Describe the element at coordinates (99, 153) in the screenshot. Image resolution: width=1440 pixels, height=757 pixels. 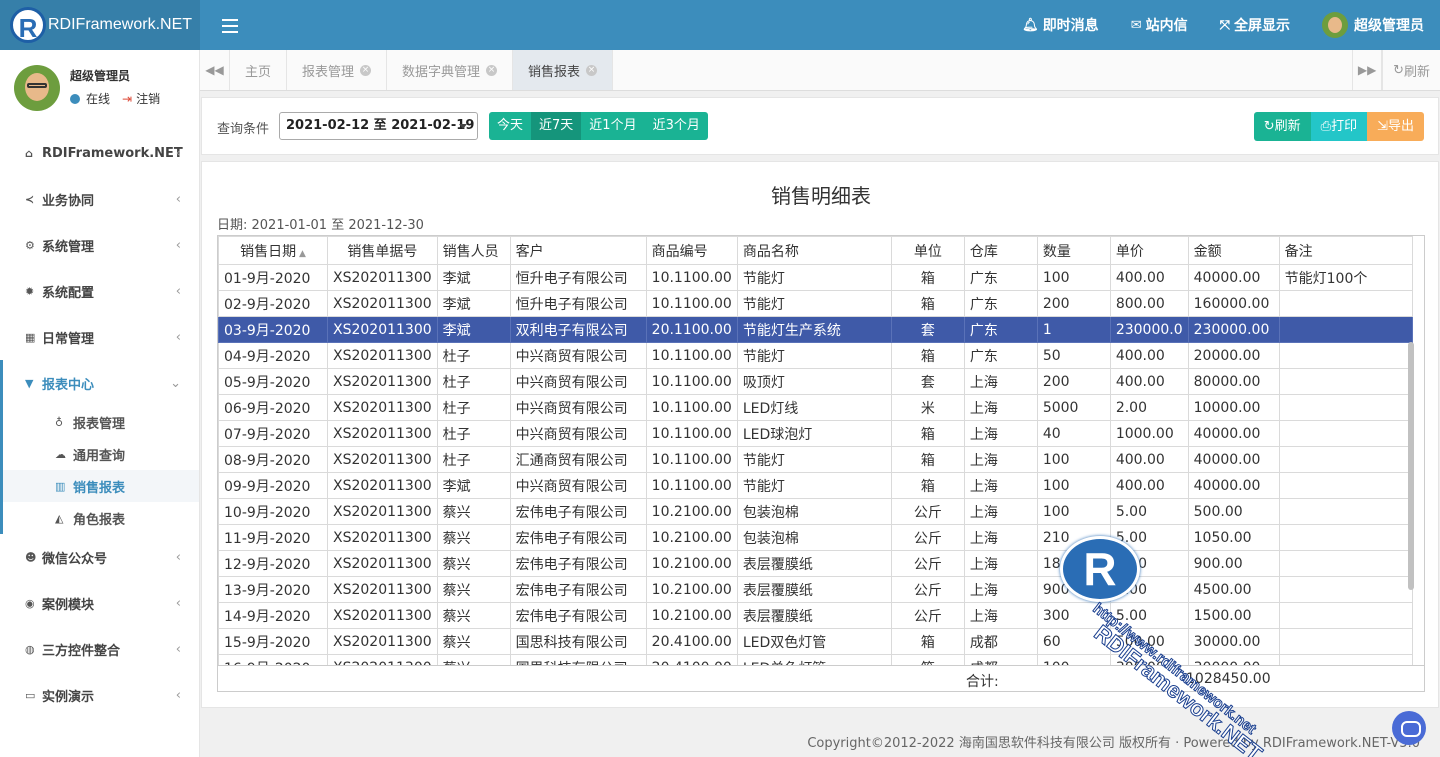
I see `sidebar-item-rdiframework: ⌂ RDIFramework.NET ‹` at that location.